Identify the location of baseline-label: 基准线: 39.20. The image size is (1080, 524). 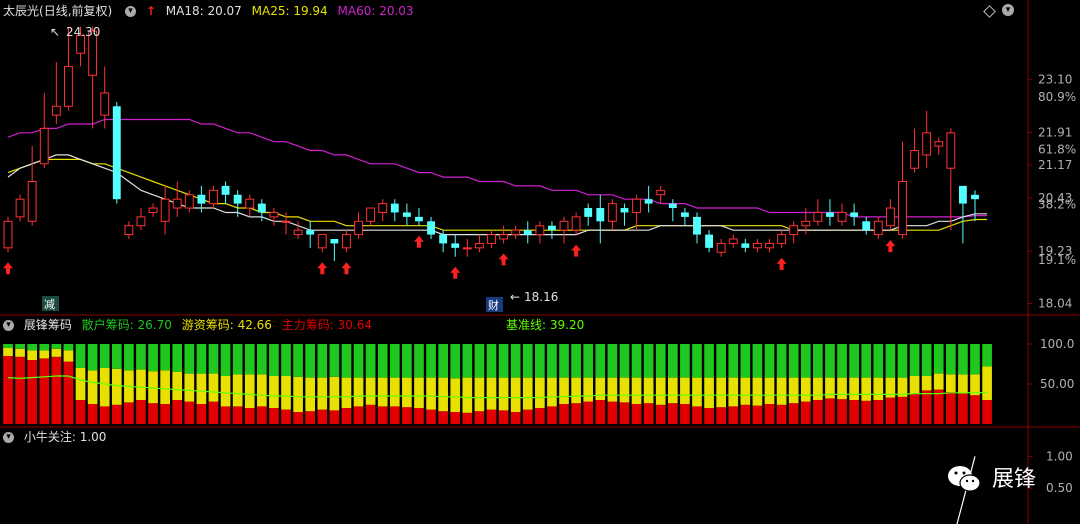
(545, 325).